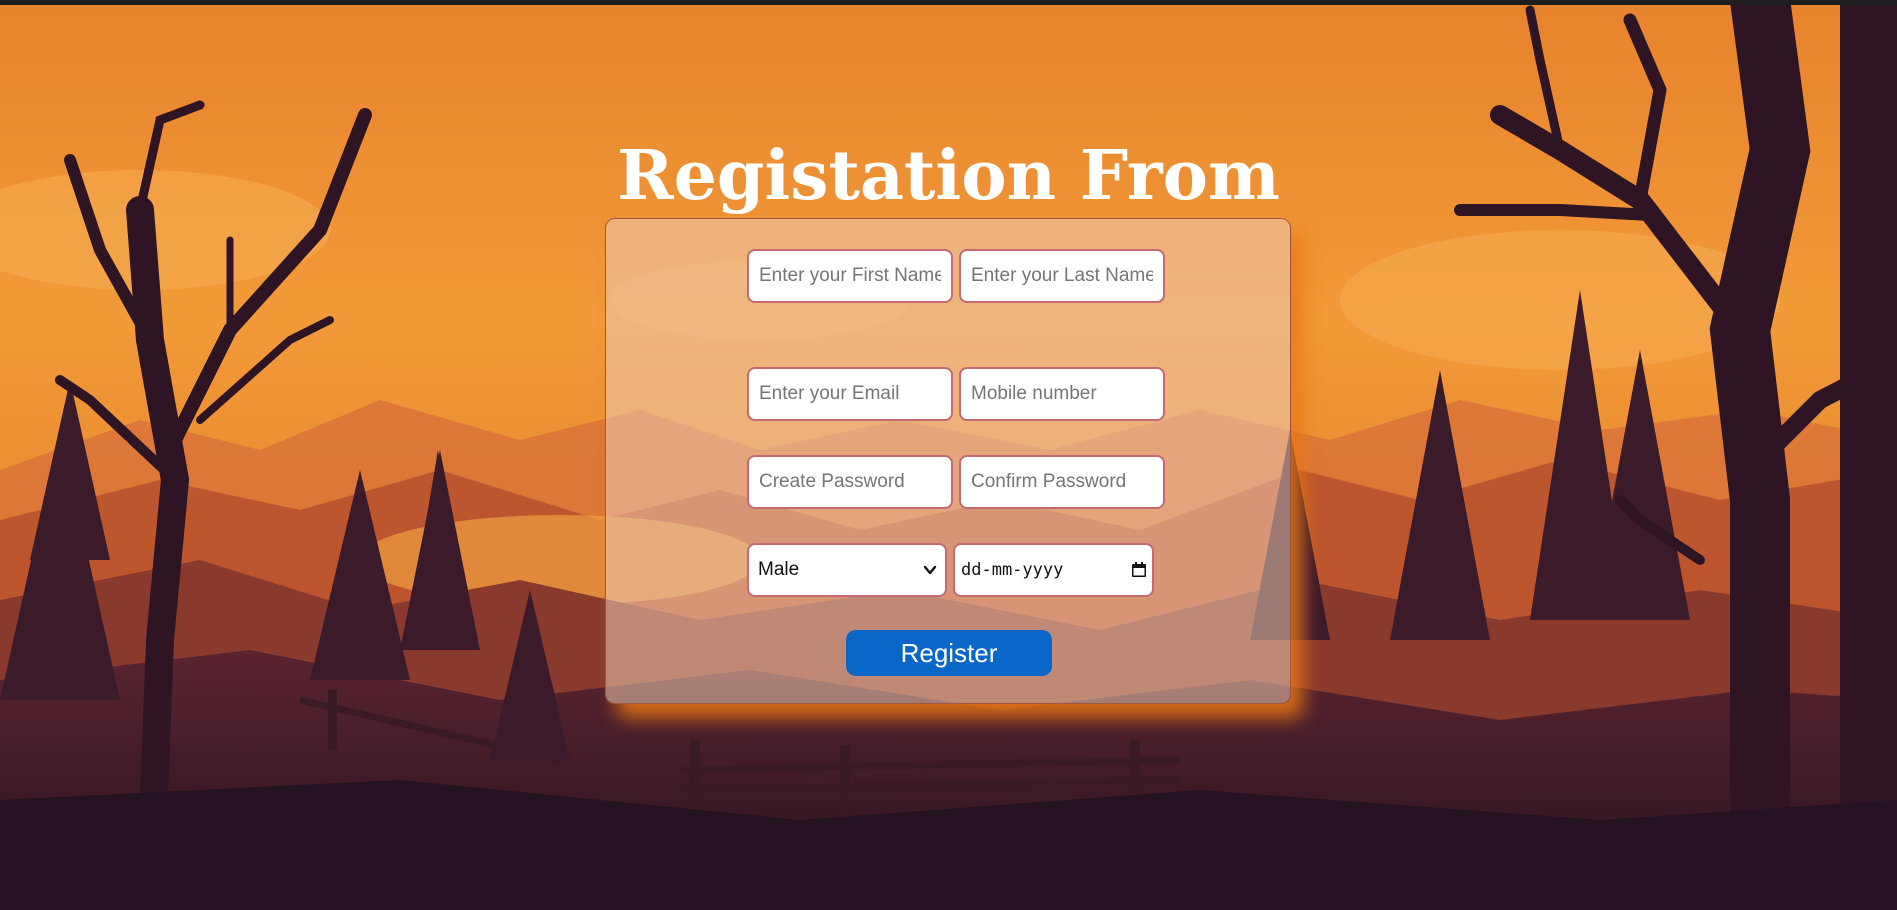 The width and height of the screenshot is (1897, 910). Describe the element at coordinates (850, 482) in the screenshot. I see `create-password-input` at that location.